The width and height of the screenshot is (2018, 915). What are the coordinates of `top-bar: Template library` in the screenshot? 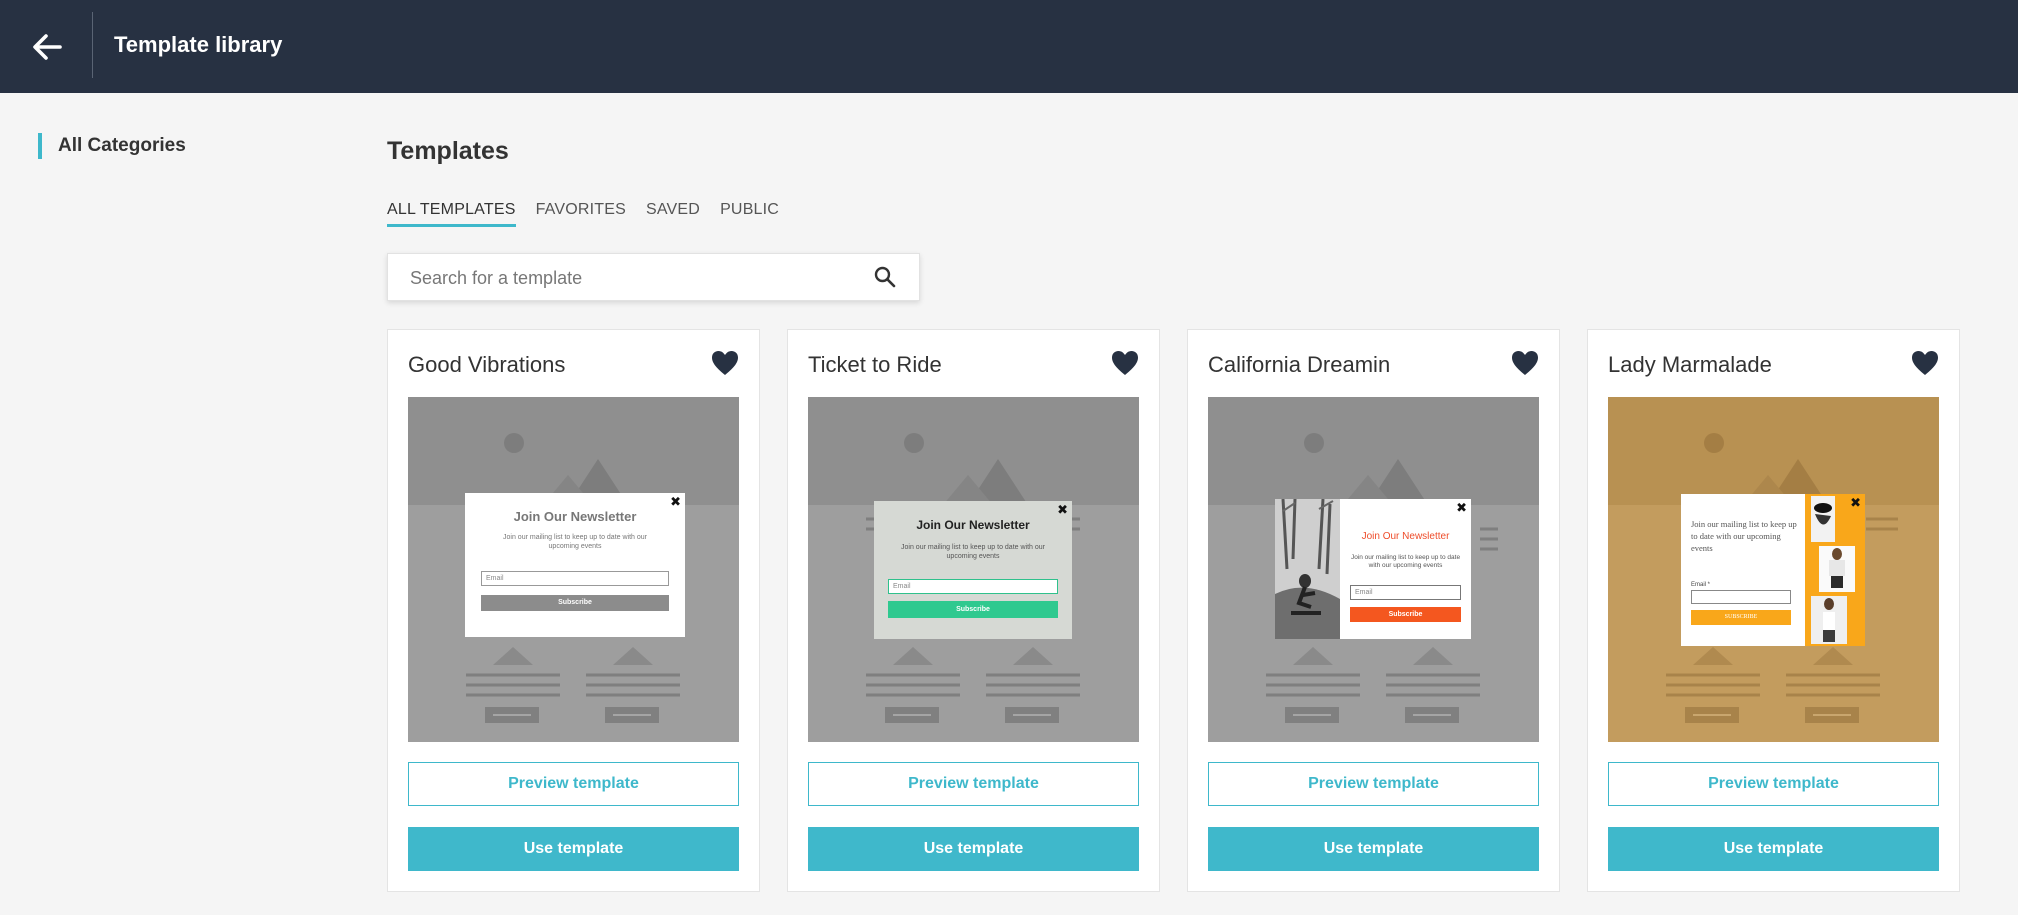 It's located at (1009, 46).